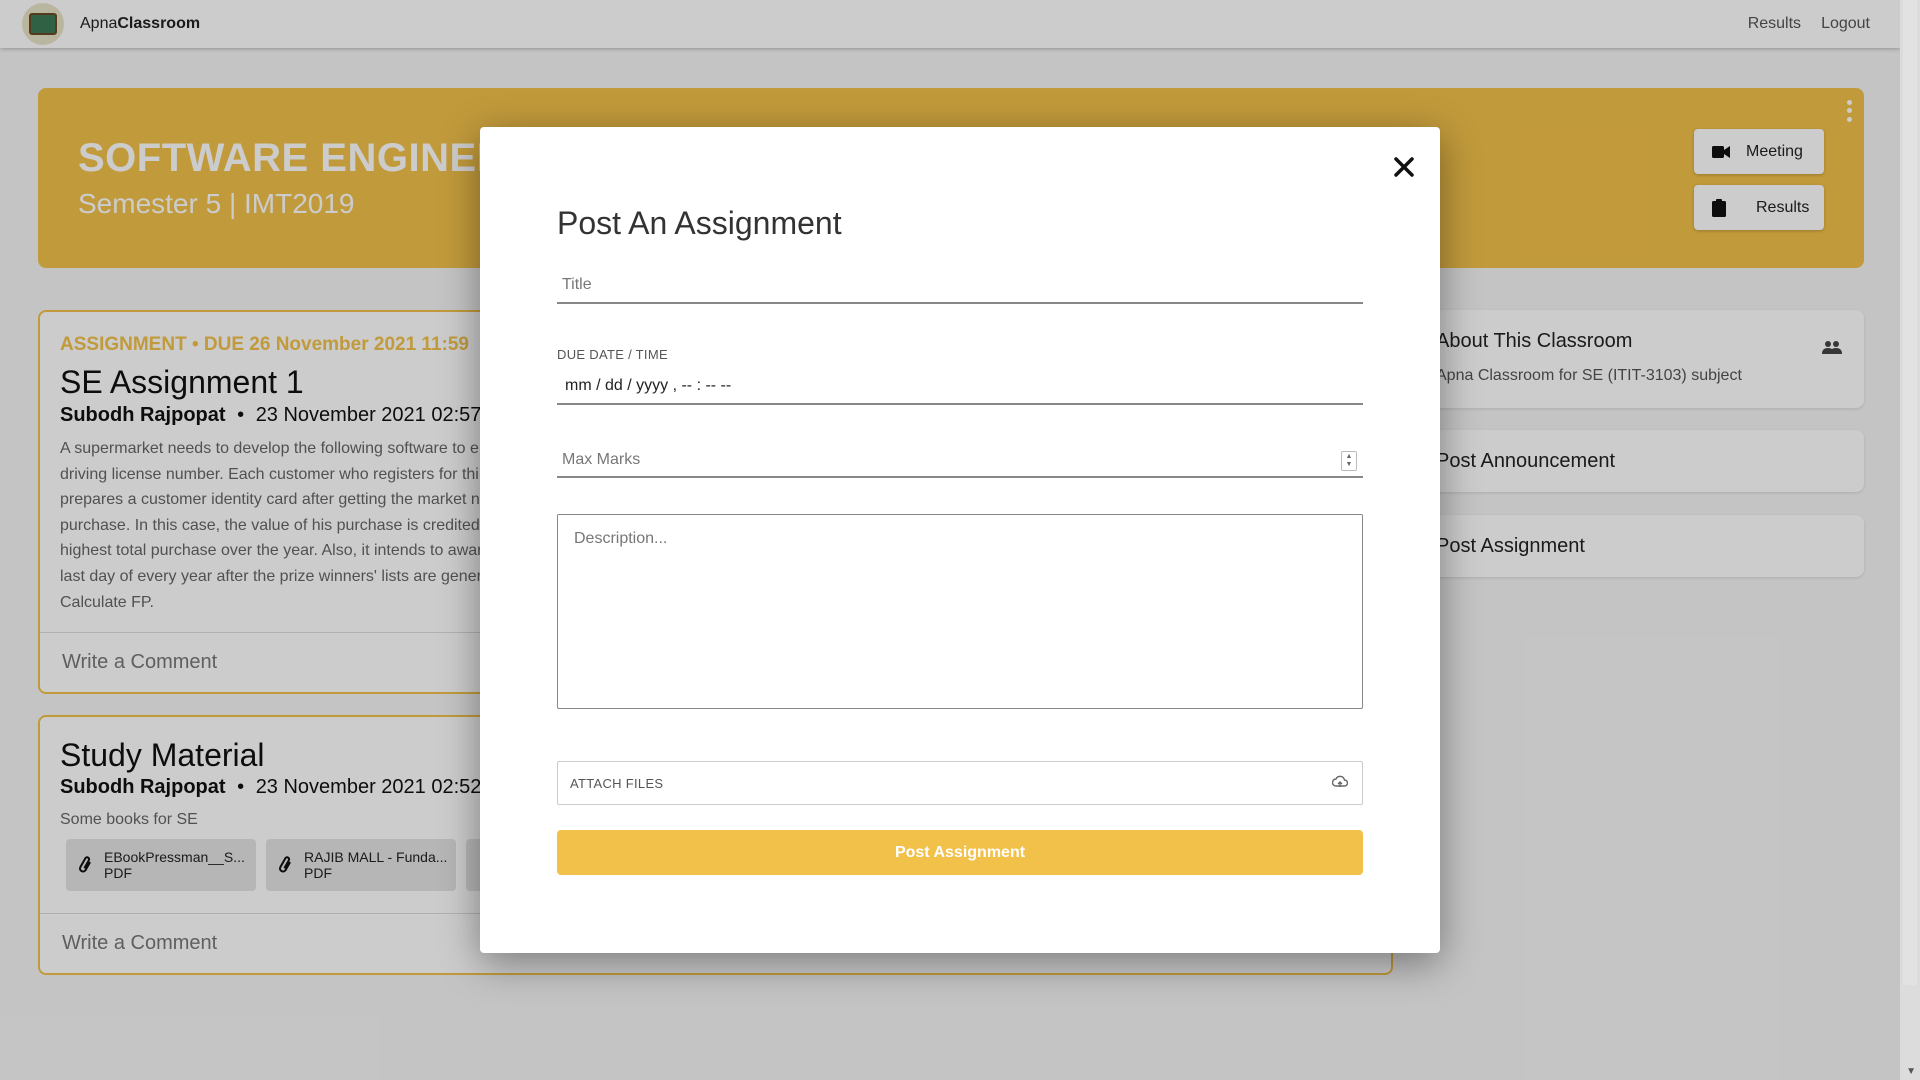 This screenshot has width=1920, height=1080. I want to click on page-scrollbar: ▼, so click(1910, 540).